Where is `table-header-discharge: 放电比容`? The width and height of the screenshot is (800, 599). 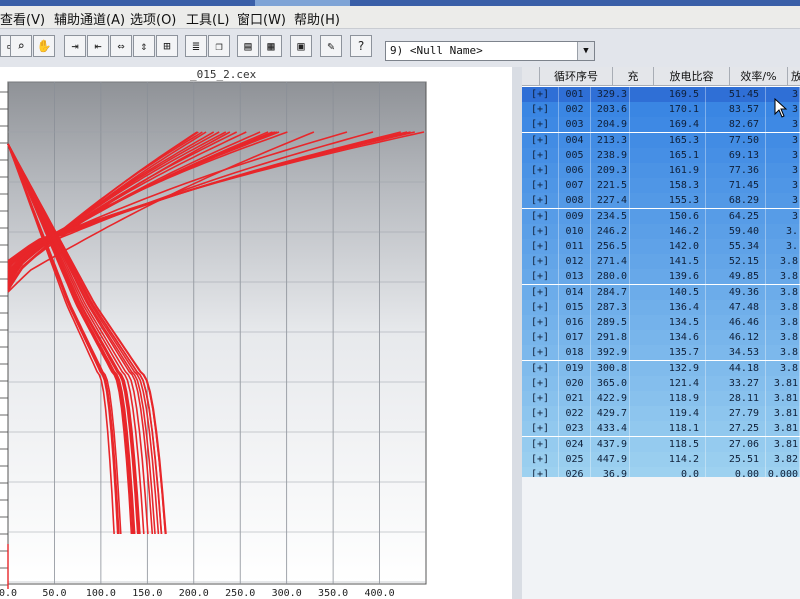
table-header-discharge: 放电比容 is located at coordinates (692, 76).